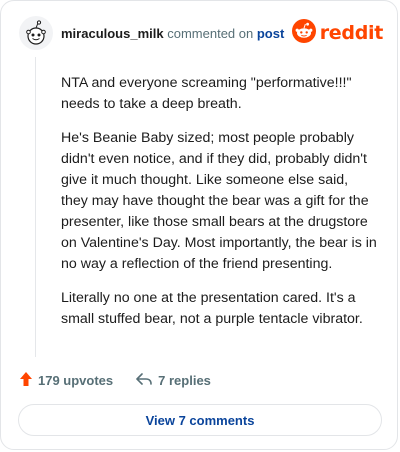 The height and width of the screenshot is (452, 400). Describe the element at coordinates (112, 33) in the screenshot. I see `username-link: miraculous_milk` at that location.